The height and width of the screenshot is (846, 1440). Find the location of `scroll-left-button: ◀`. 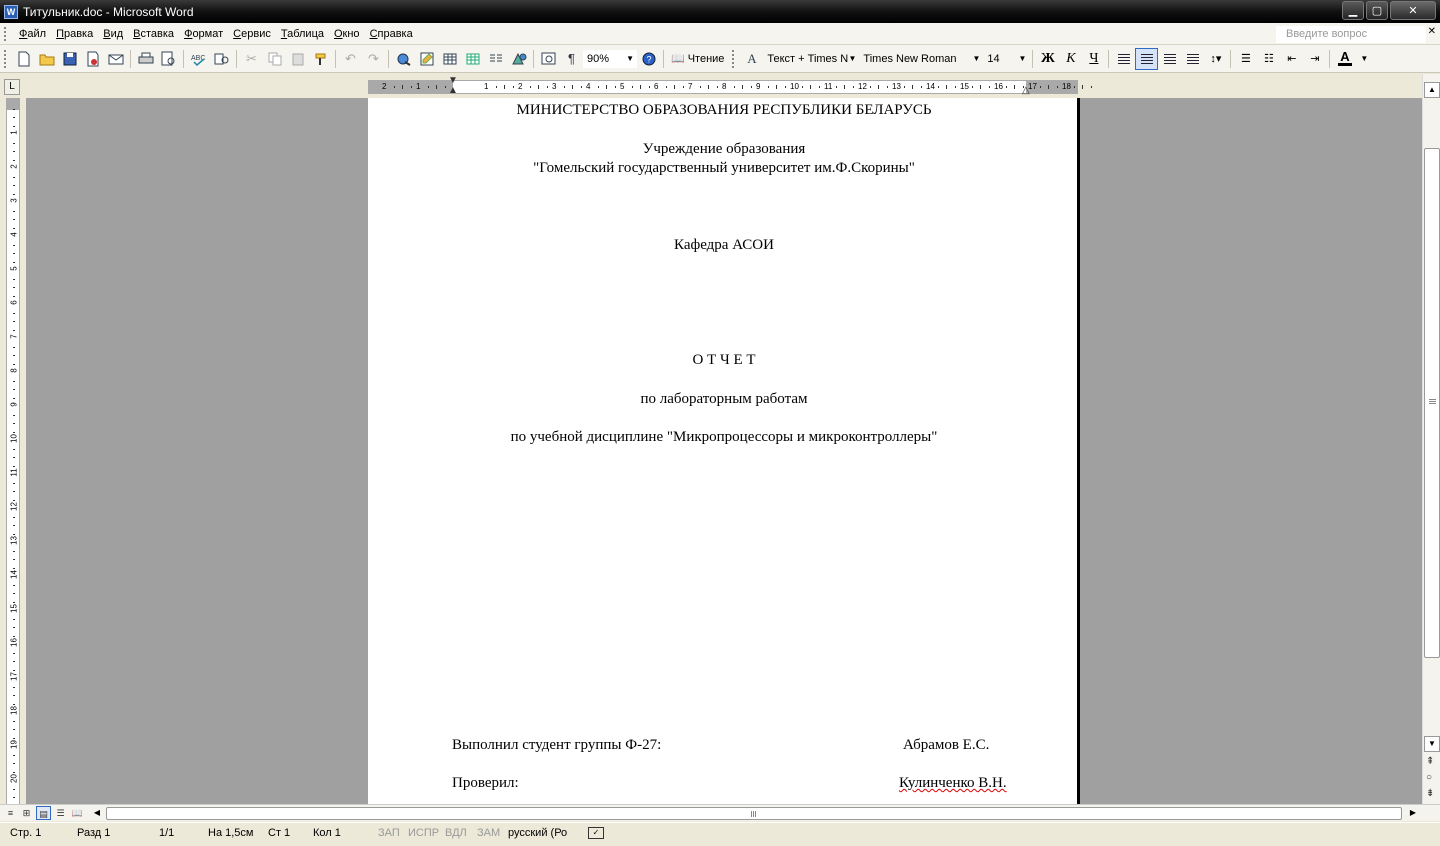

scroll-left-button: ◀ is located at coordinates (97, 813).